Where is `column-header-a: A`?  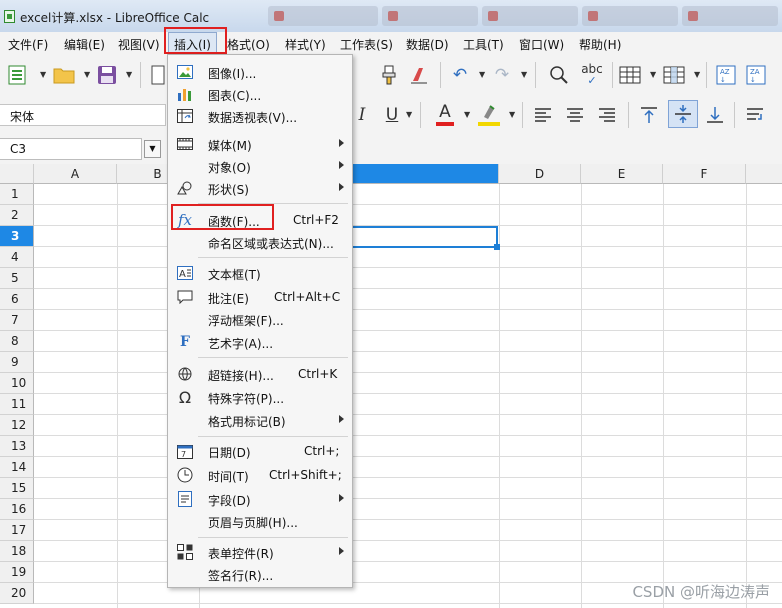 column-header-a: A is located at coordinates (75, 174).